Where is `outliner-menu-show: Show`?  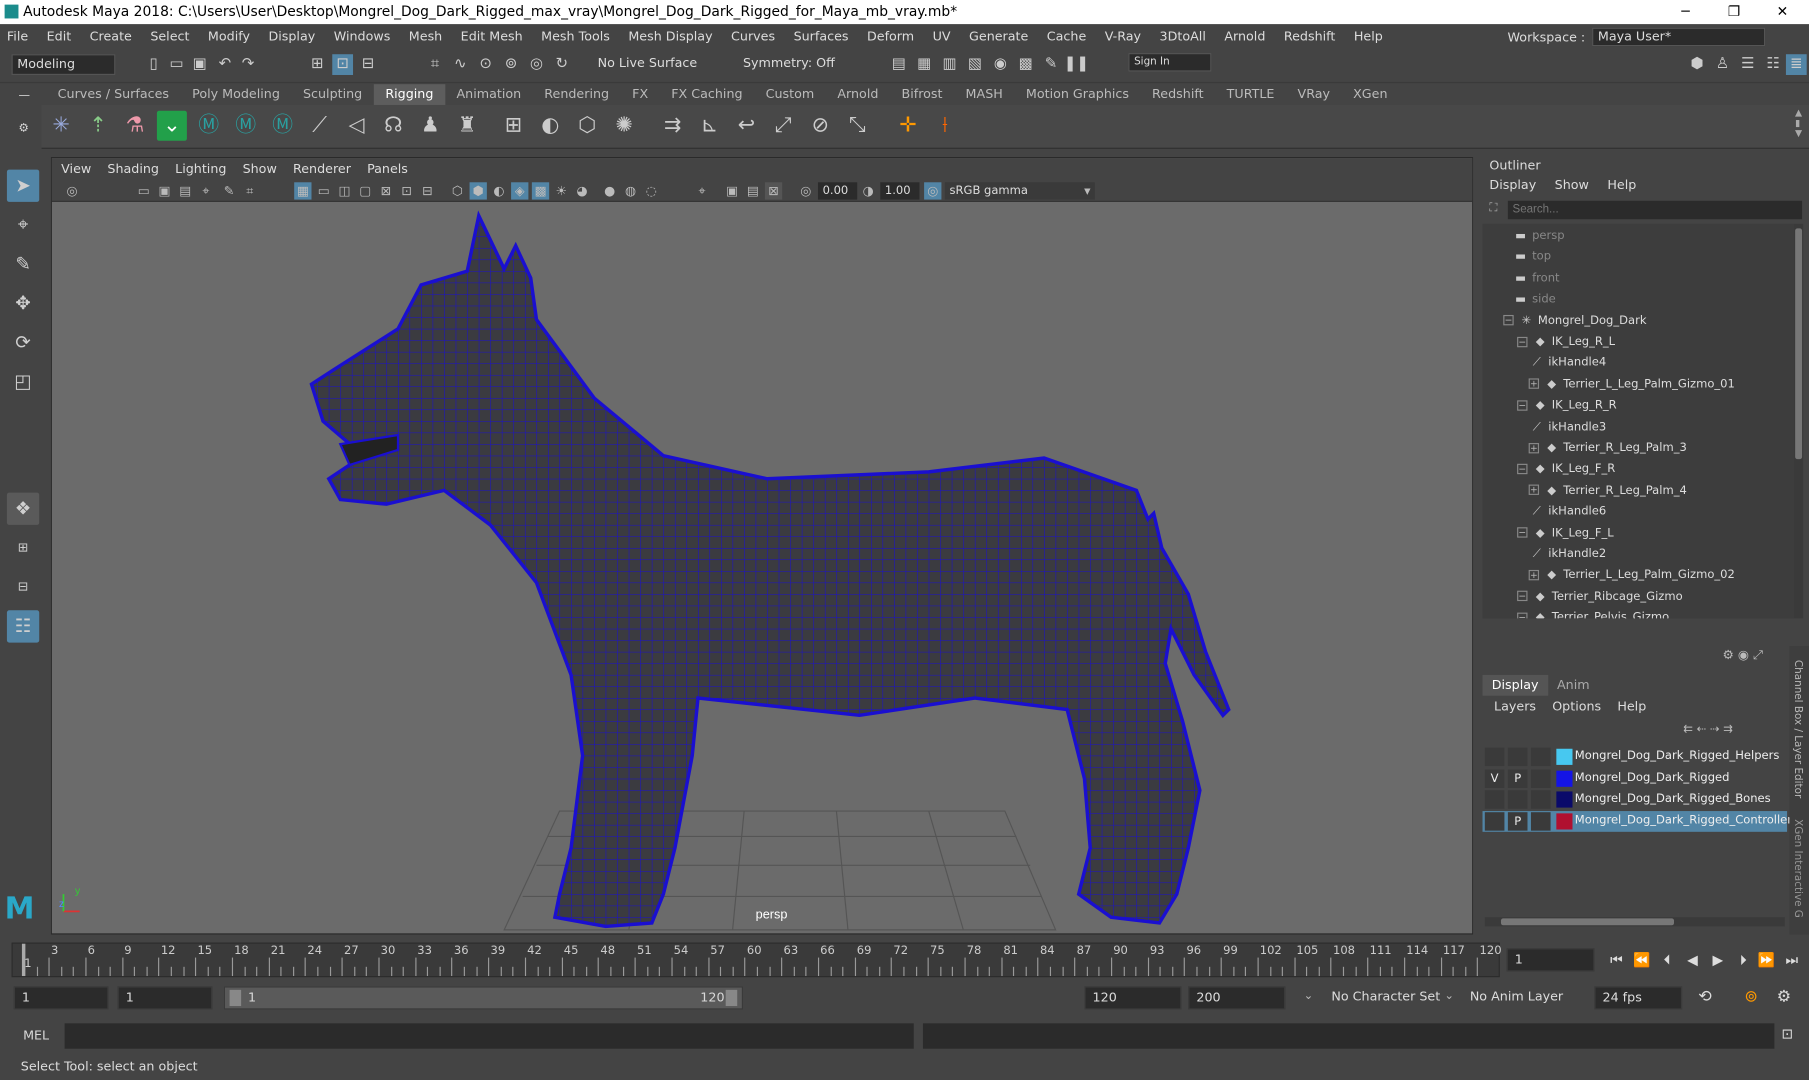
outliner-menu-show: Show is located at coordinates (1572, 187).